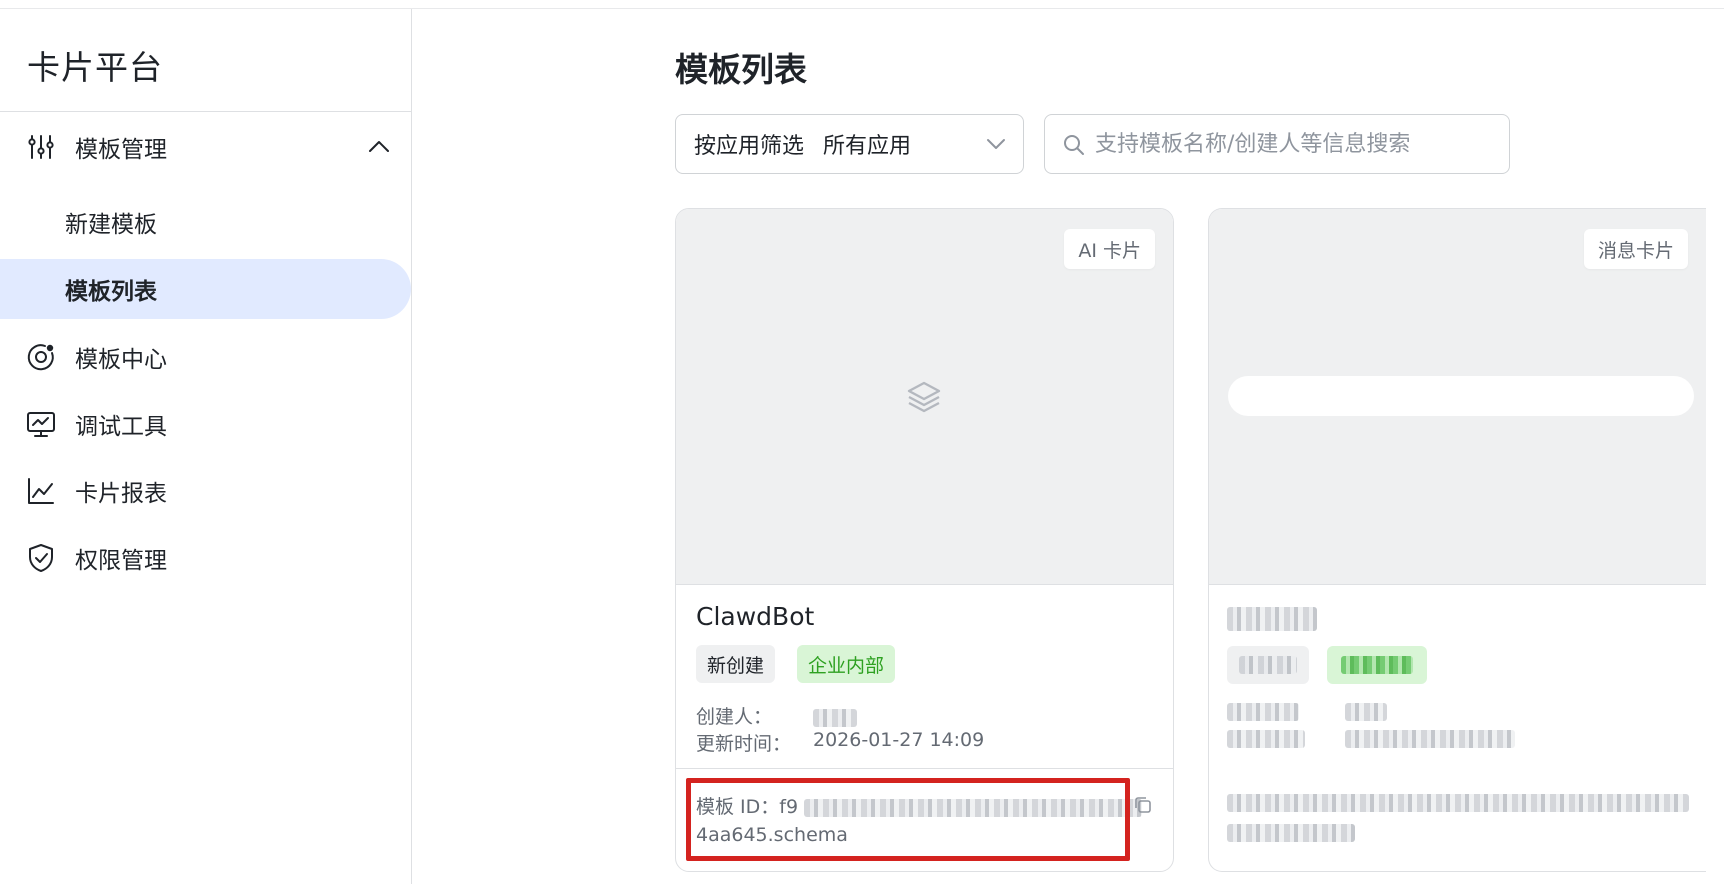 This screenshot has height=884, width=1724. What do you see at coordinates (41, 491) in the screenshot?
I see `line-chart-icon` at bounding box center [41, 491].